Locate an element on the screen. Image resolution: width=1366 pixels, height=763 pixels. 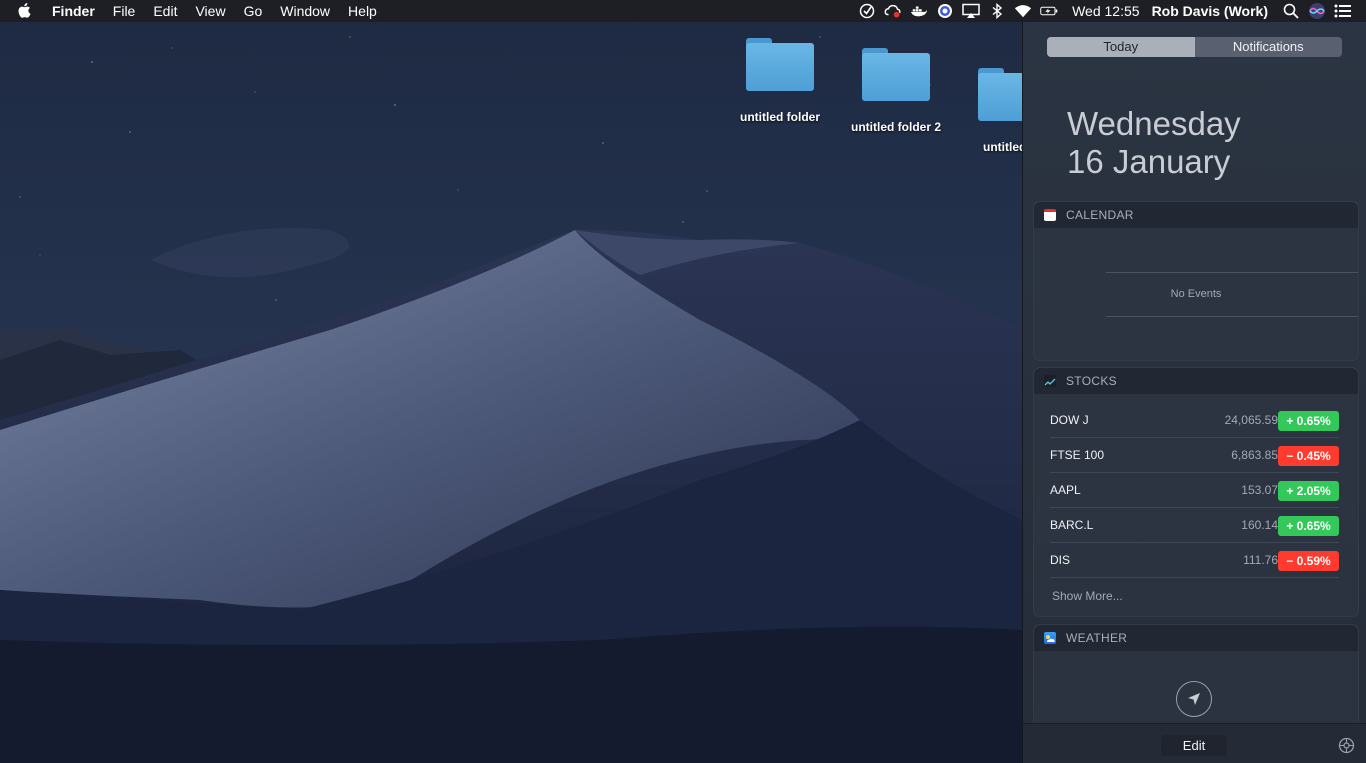
stock-change-badge: − 0.45% is located at coordinates (1308, 456).